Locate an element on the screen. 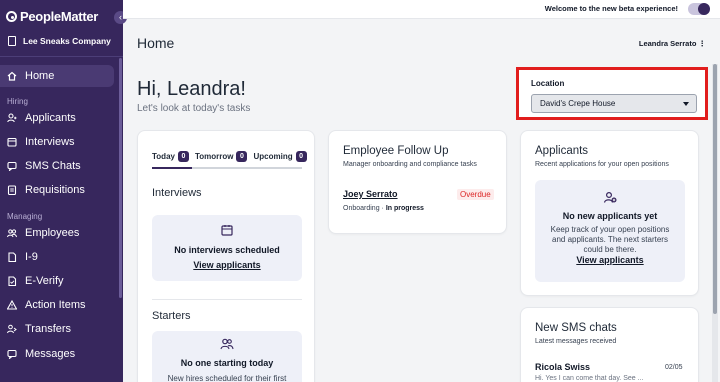  sms-date: 02/05 is located at coordinates (674, 367).